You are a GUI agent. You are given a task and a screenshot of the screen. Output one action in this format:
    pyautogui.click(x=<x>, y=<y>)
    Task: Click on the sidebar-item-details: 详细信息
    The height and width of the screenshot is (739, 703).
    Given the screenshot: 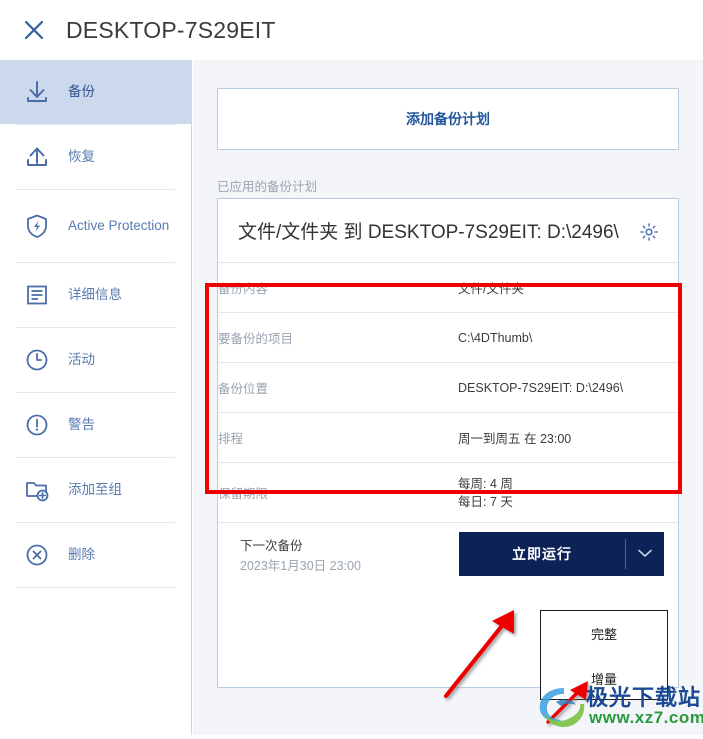 What is the action you would take?
    pyautogui.click(x=95, y=295)
    